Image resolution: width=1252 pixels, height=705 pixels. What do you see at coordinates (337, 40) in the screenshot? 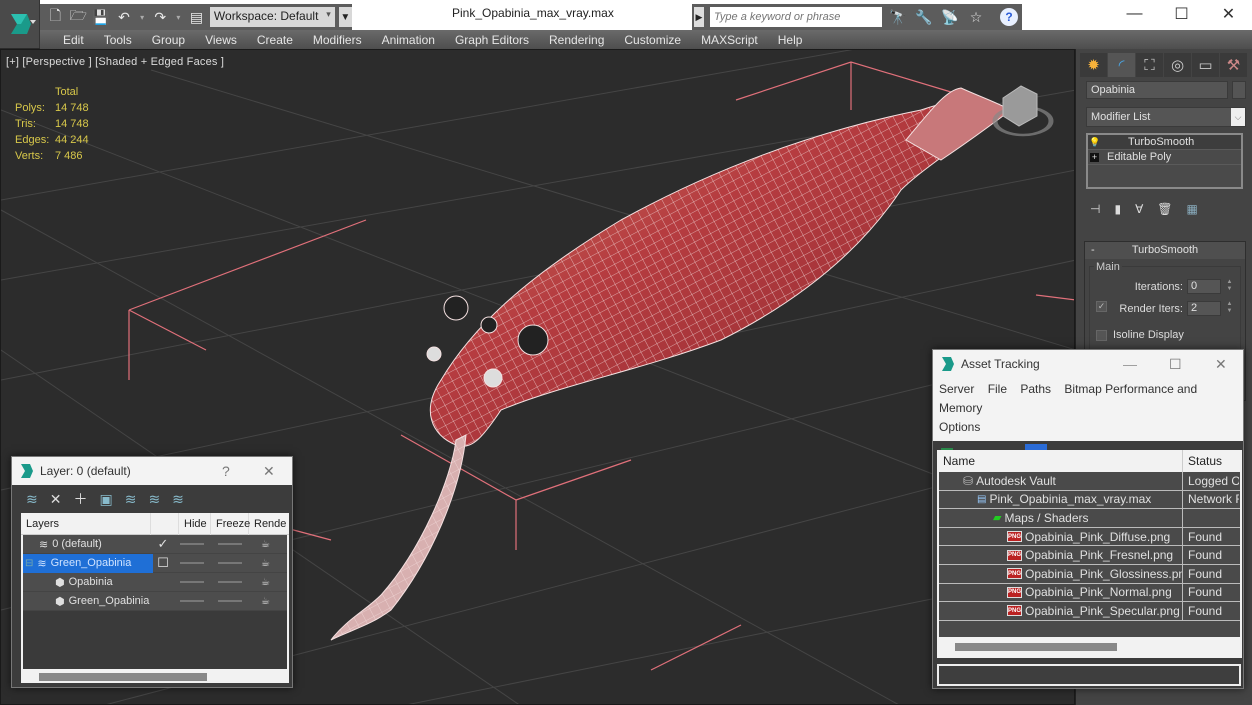
I see `menu-modifiers: Modifiers` at bounding box center [337, 40].